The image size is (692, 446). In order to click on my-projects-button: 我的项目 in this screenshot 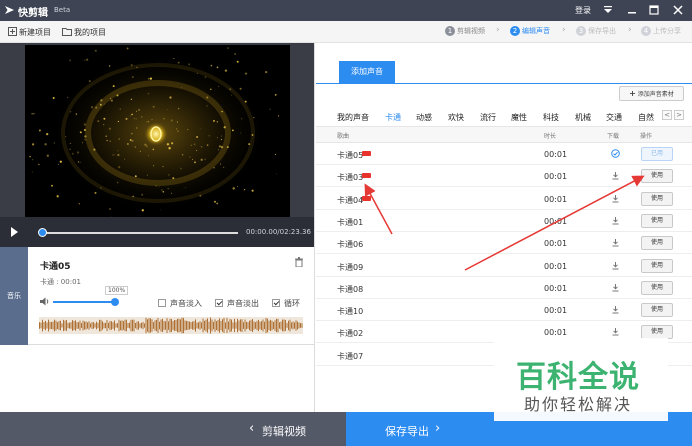, I will do `click(84, 32)`.